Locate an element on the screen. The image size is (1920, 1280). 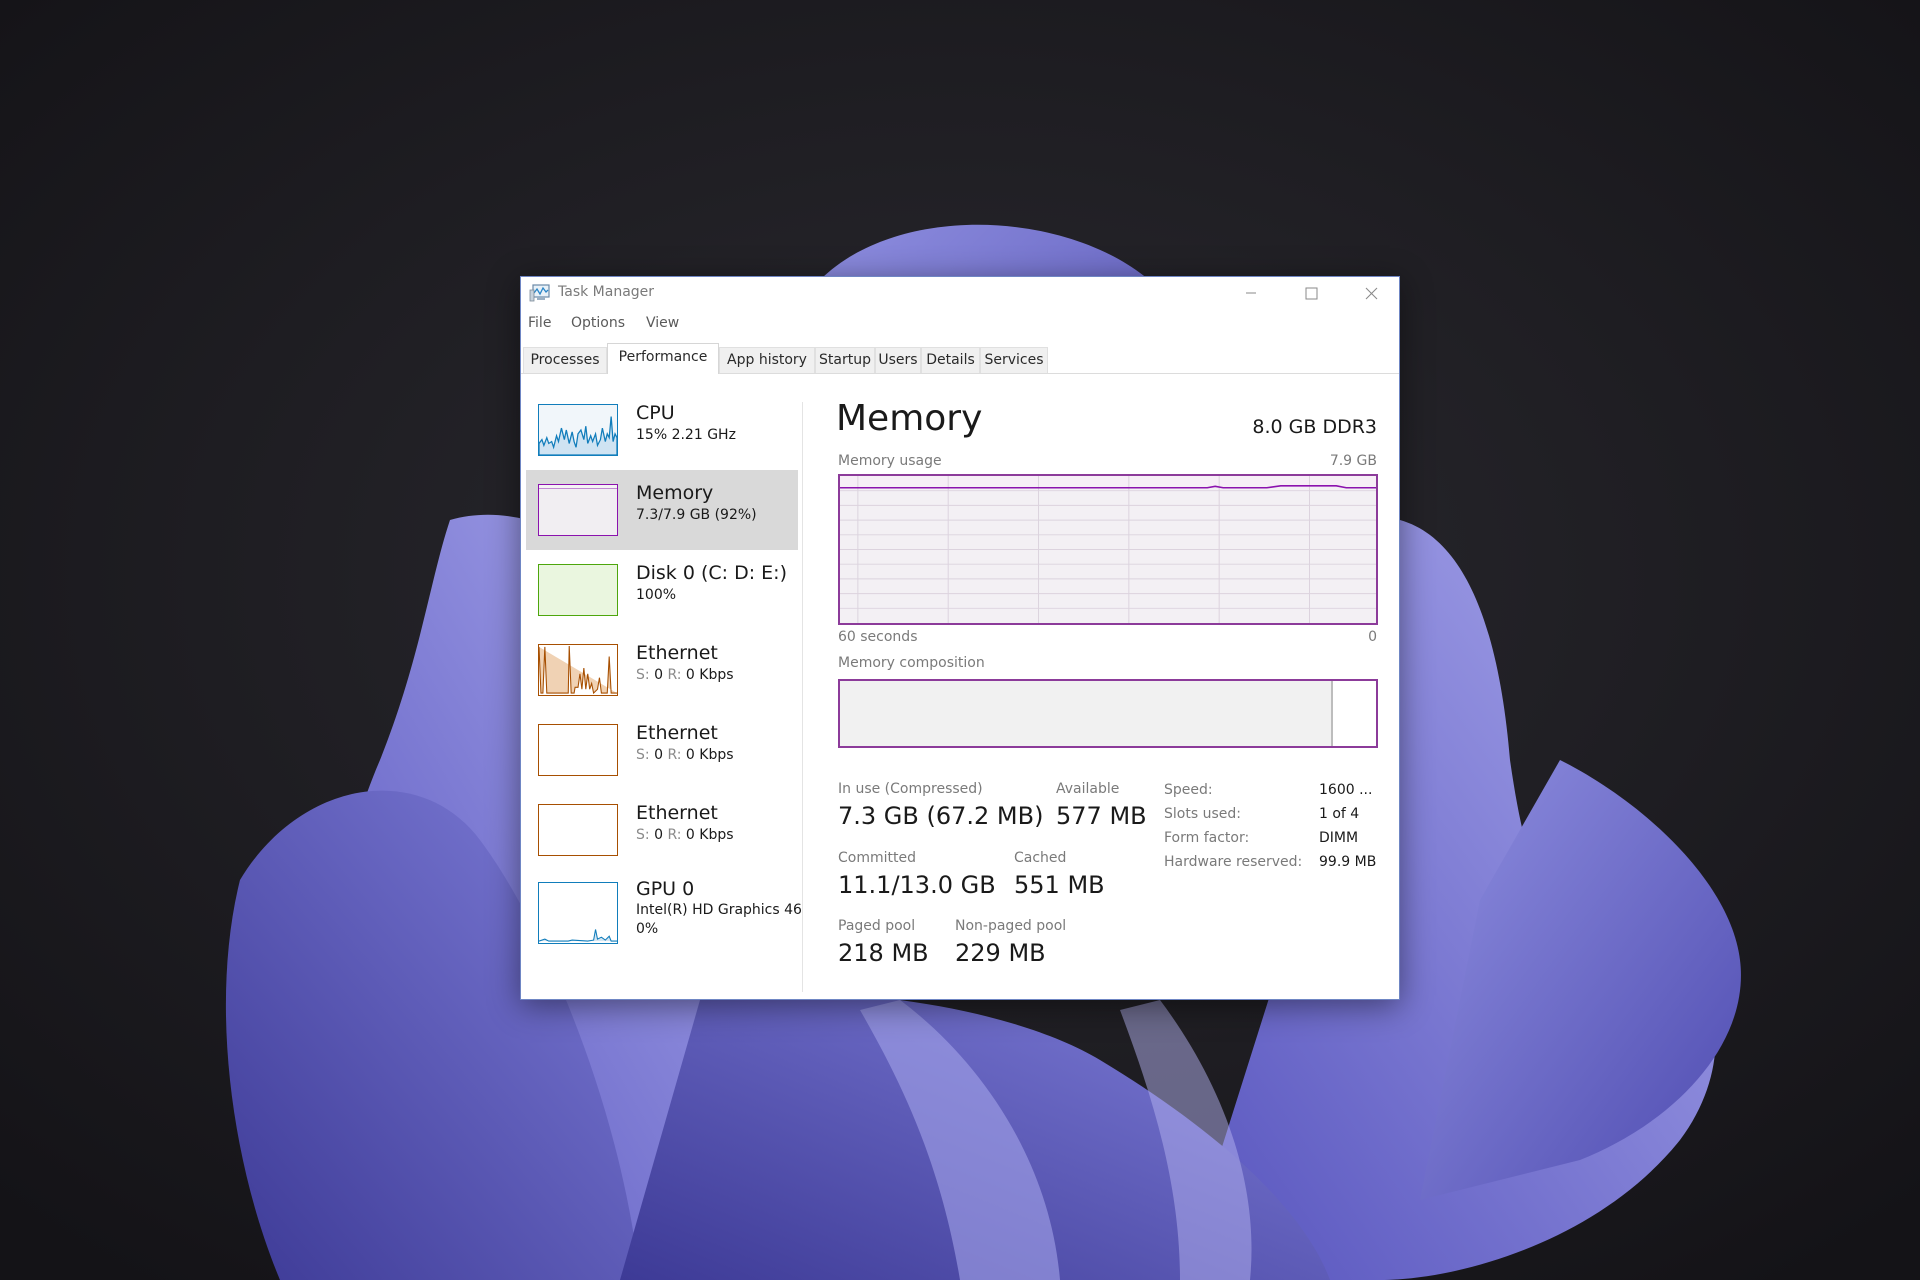
window-title: Task Manager is located at coordinates (606, 292).